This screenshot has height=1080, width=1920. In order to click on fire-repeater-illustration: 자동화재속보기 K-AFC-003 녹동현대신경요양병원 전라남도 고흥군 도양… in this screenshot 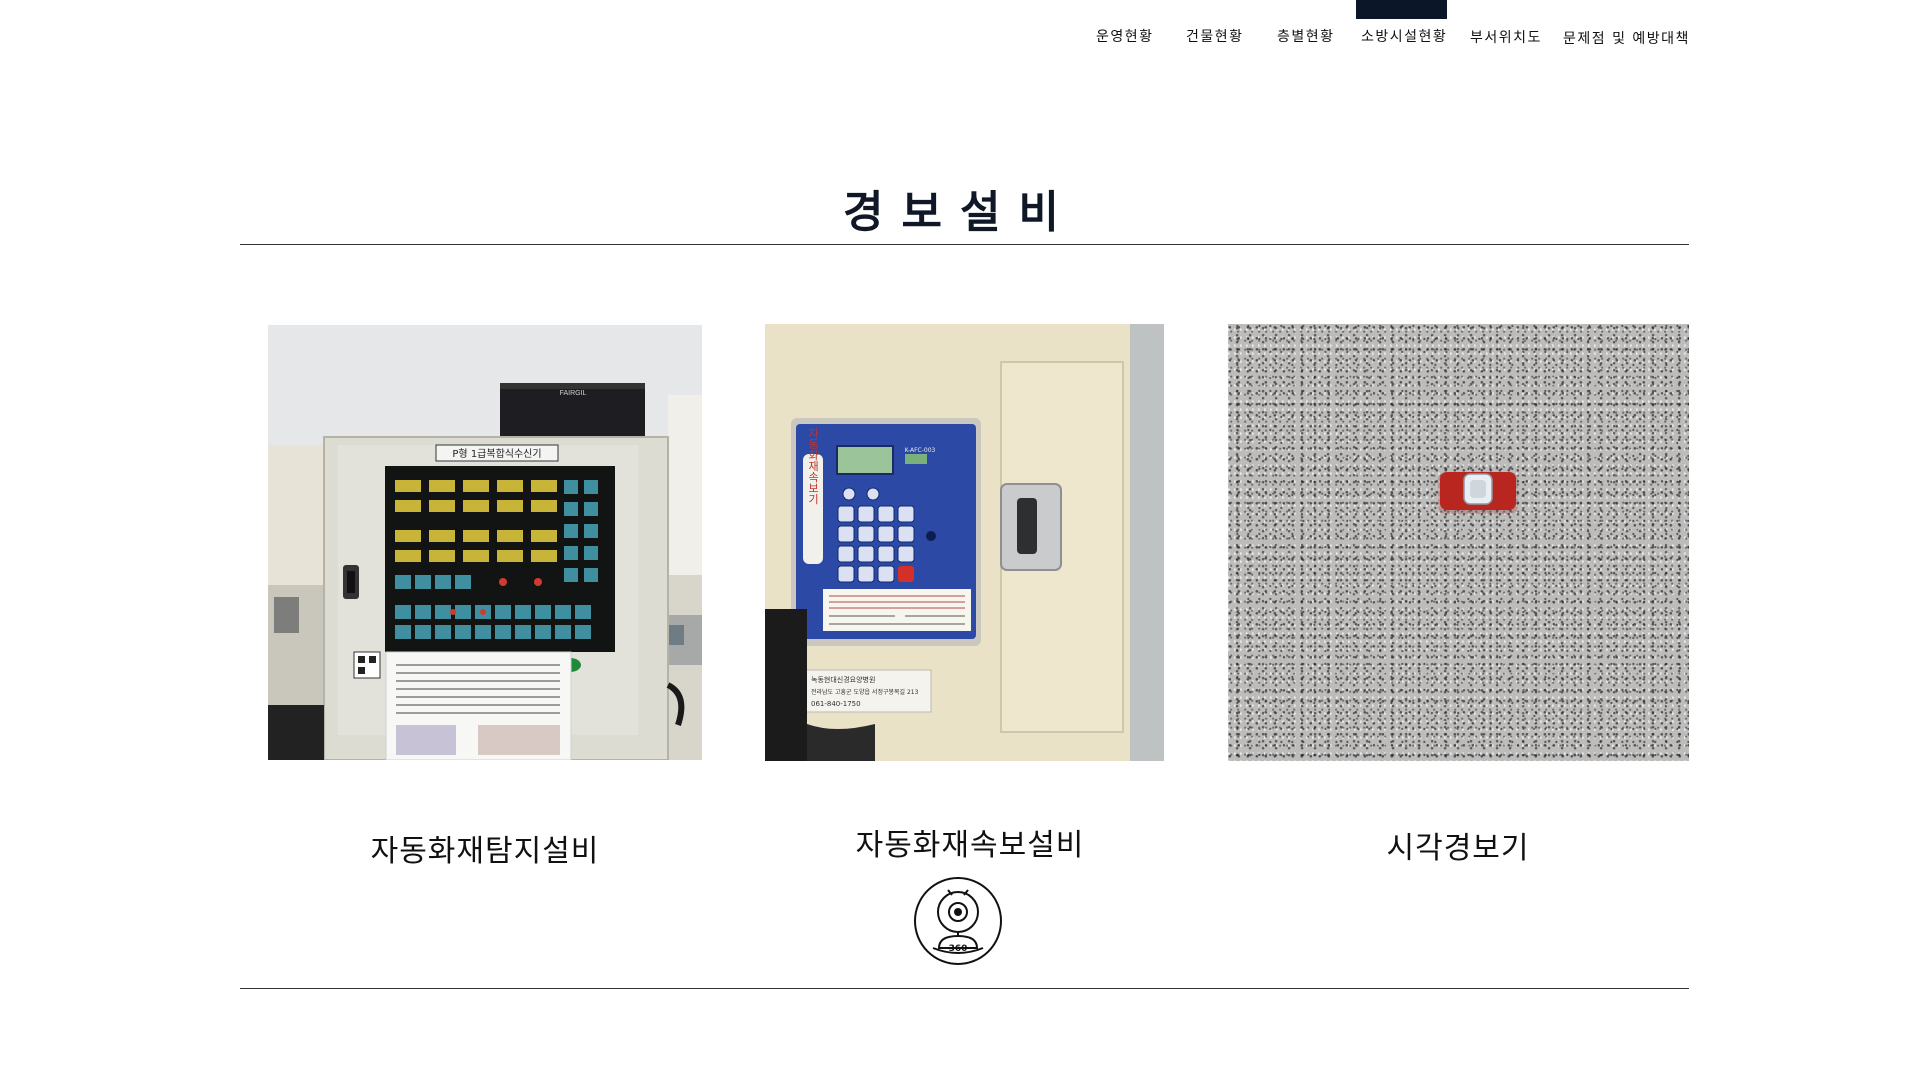, I will do `click(964, 542)`.